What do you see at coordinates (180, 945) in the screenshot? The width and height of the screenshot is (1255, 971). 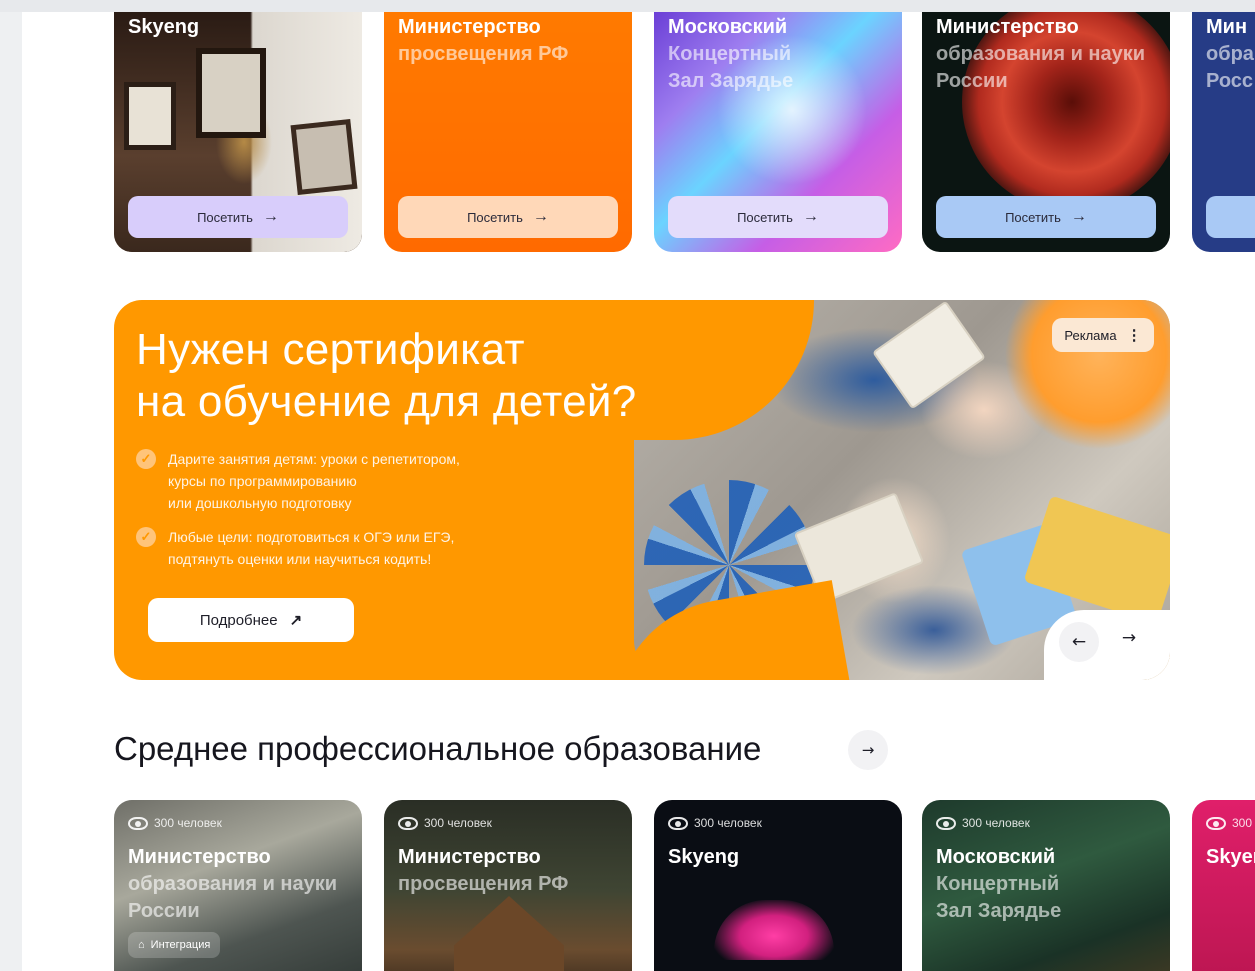 I see `tag-label: Интеграция` at bounding box center [180, 945].